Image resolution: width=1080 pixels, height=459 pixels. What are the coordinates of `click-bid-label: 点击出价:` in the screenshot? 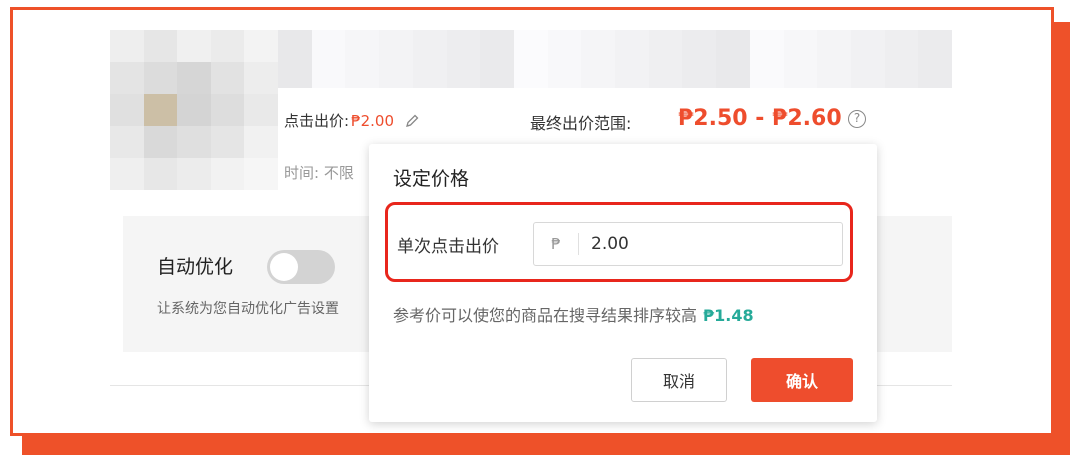 It's located at (317, 121).